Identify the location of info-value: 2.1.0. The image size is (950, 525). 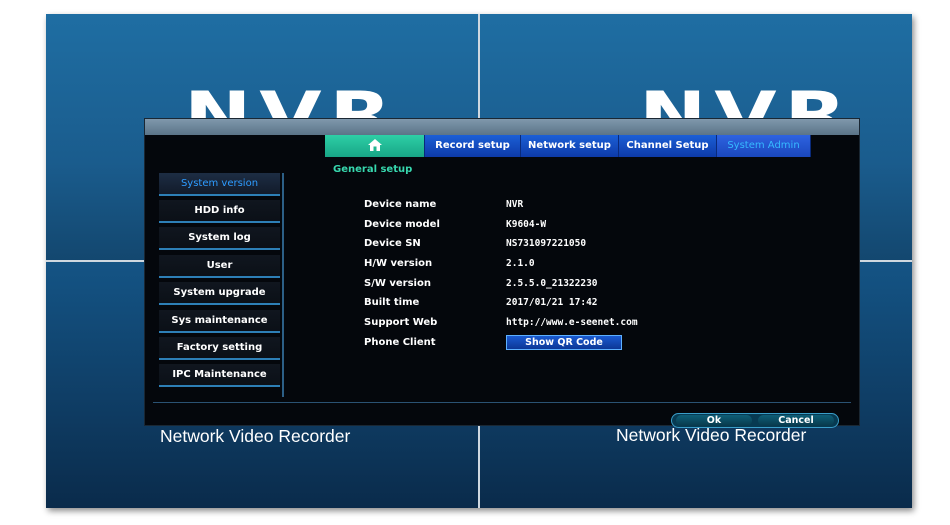
(520, 263).